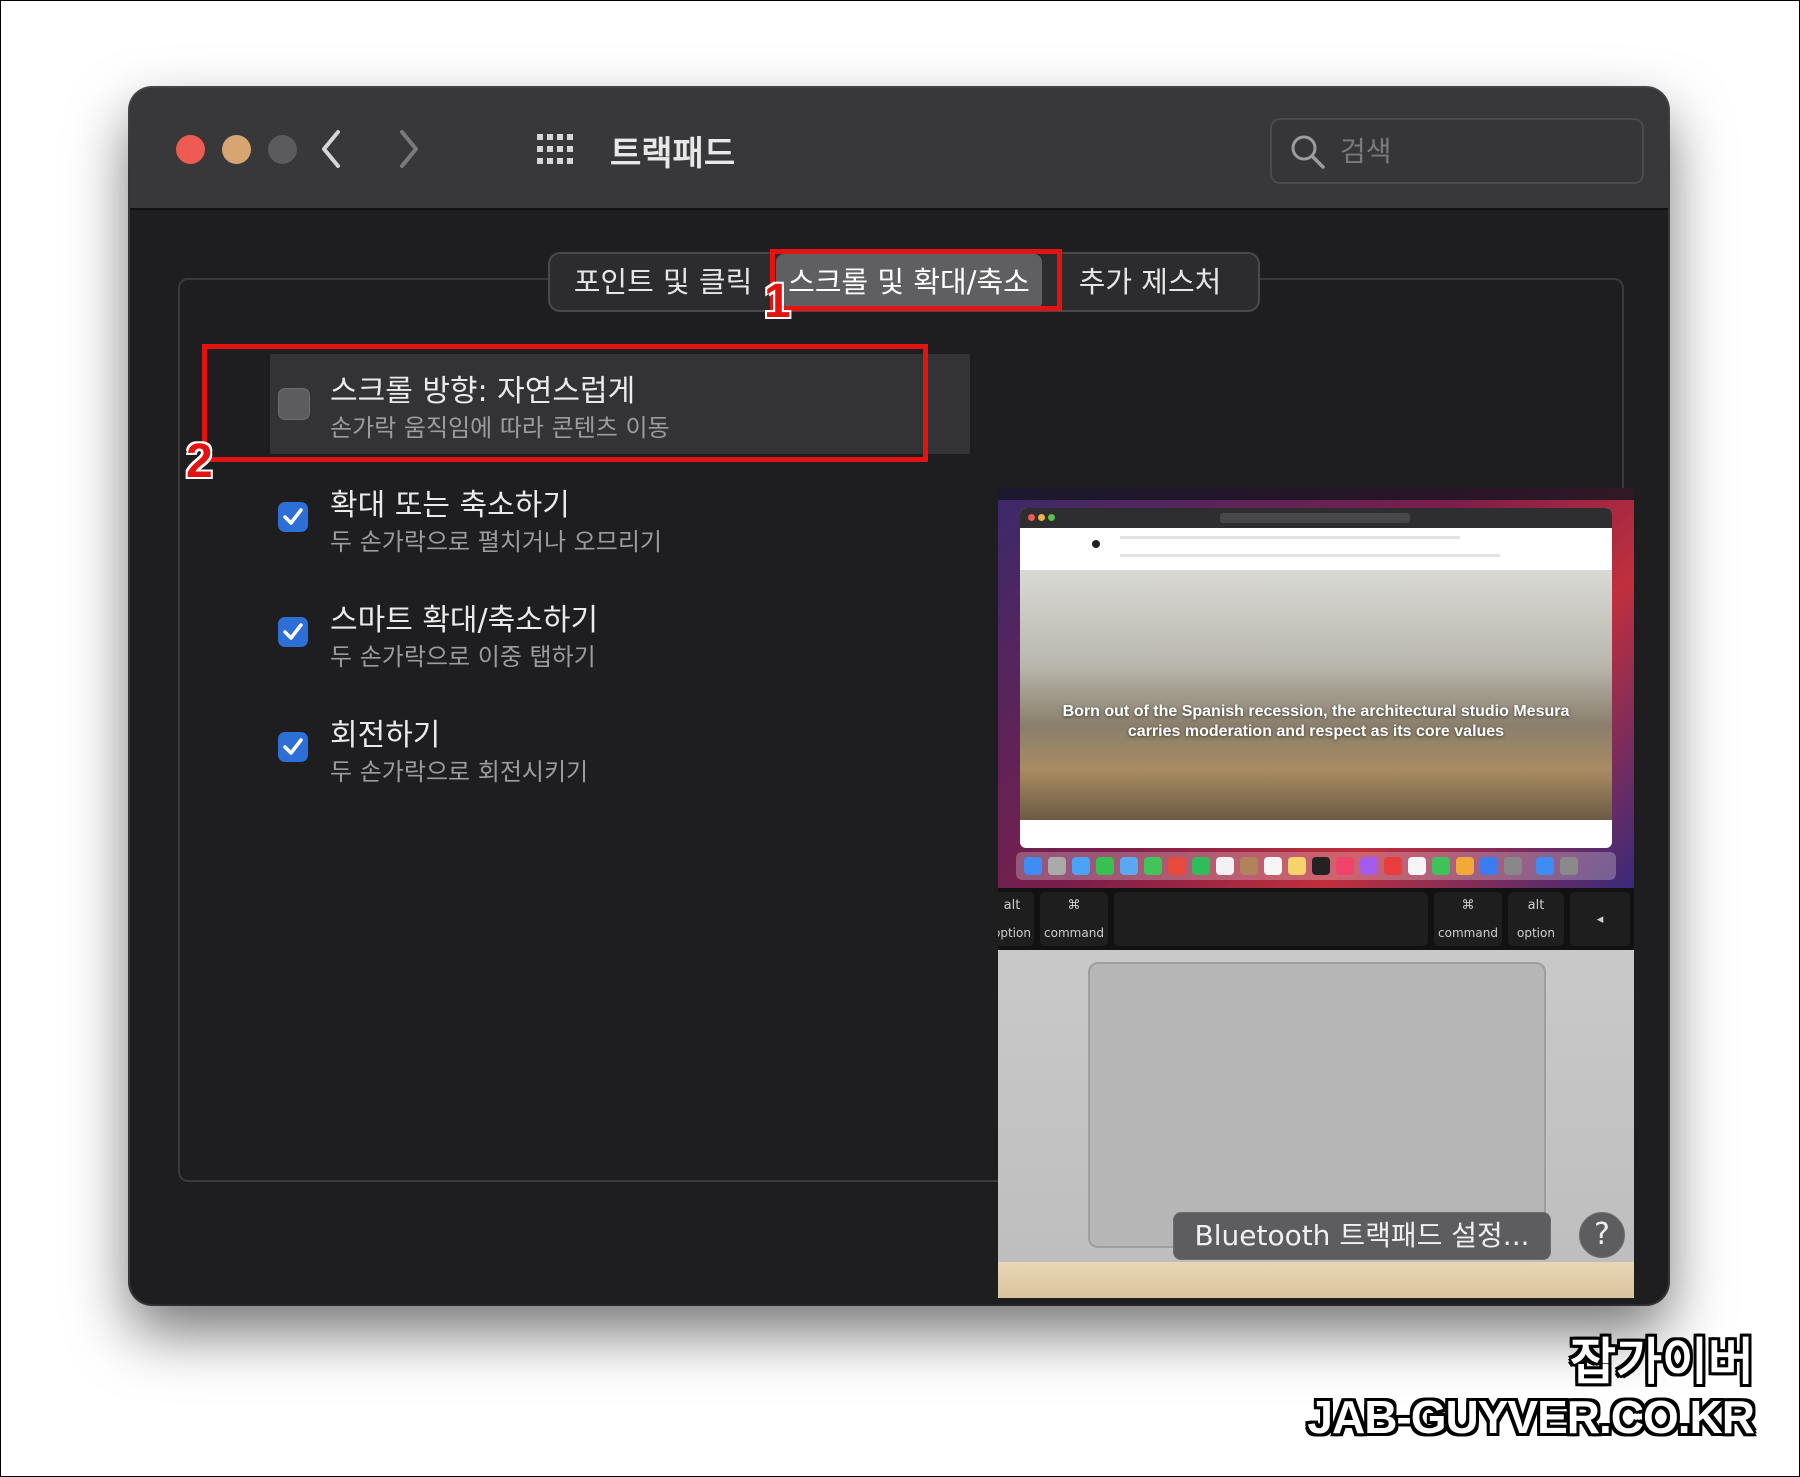  Describe the element at coordinates (496, 542) in the screenshot. I see `option-subtitle: 두 손가락으로 펼치거나 오므리기` at that location.